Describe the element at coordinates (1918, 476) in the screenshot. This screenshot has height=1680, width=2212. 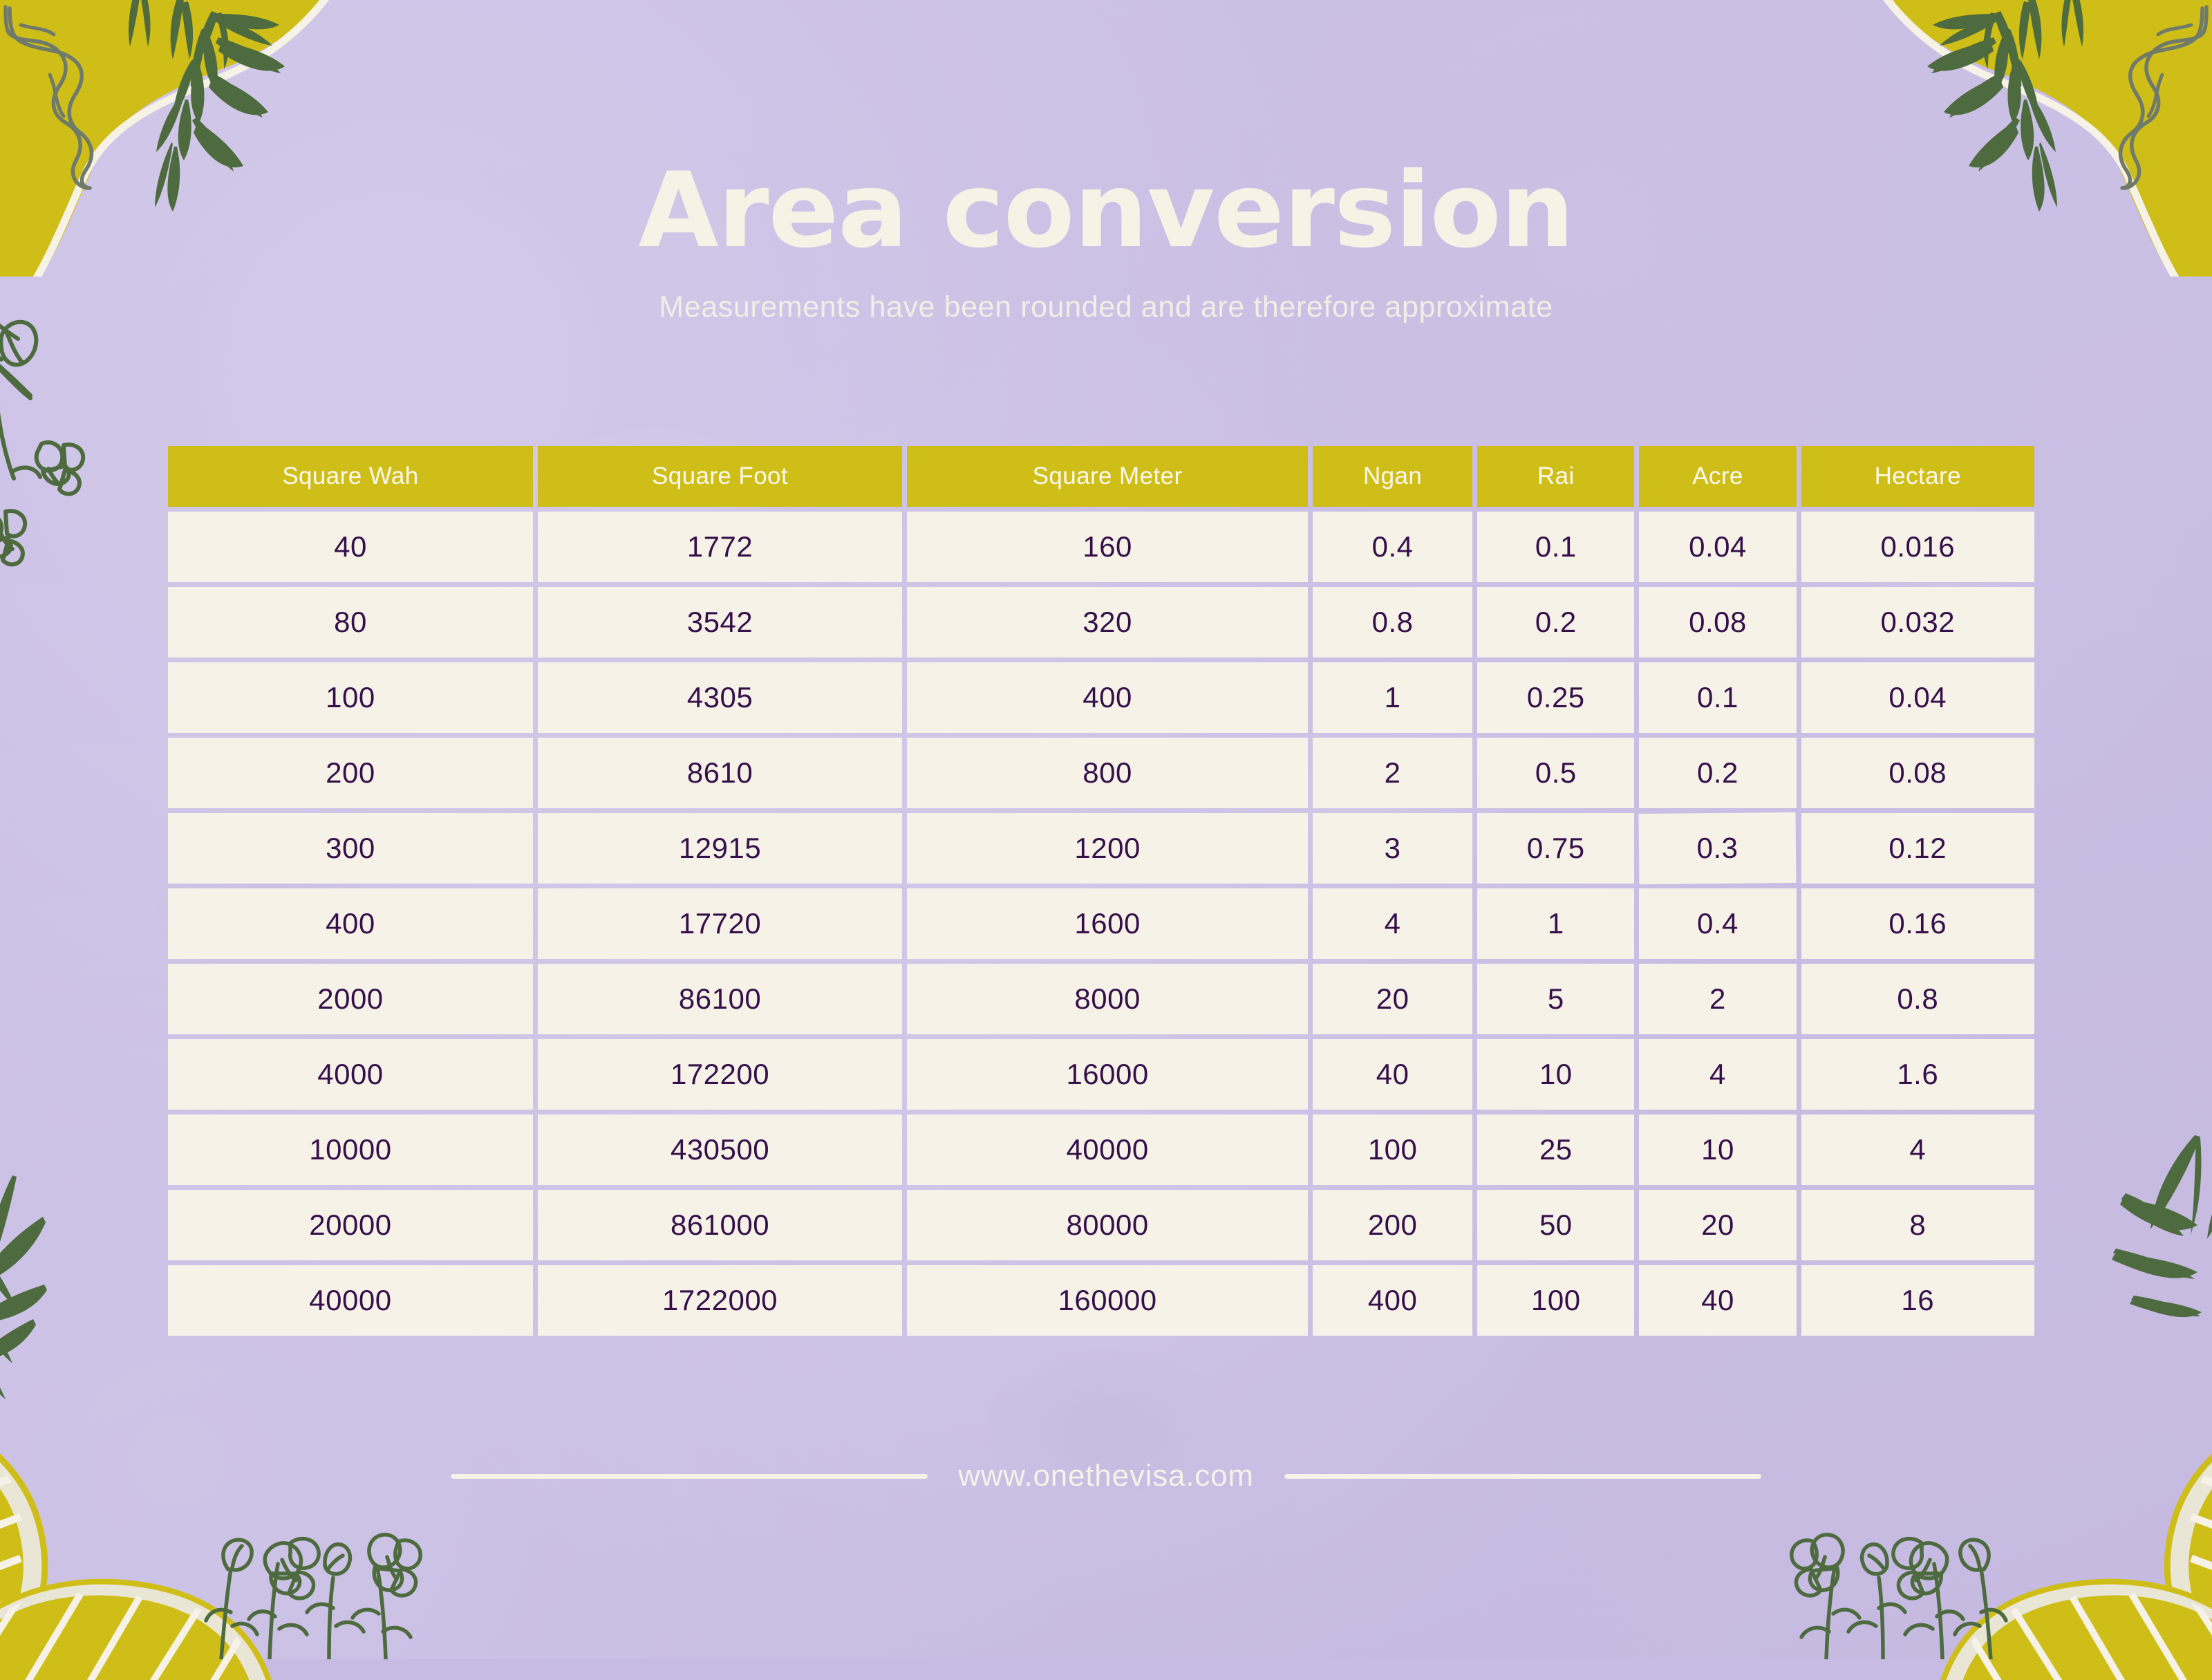
I see `column-header-hectare: Hectare` at that location.